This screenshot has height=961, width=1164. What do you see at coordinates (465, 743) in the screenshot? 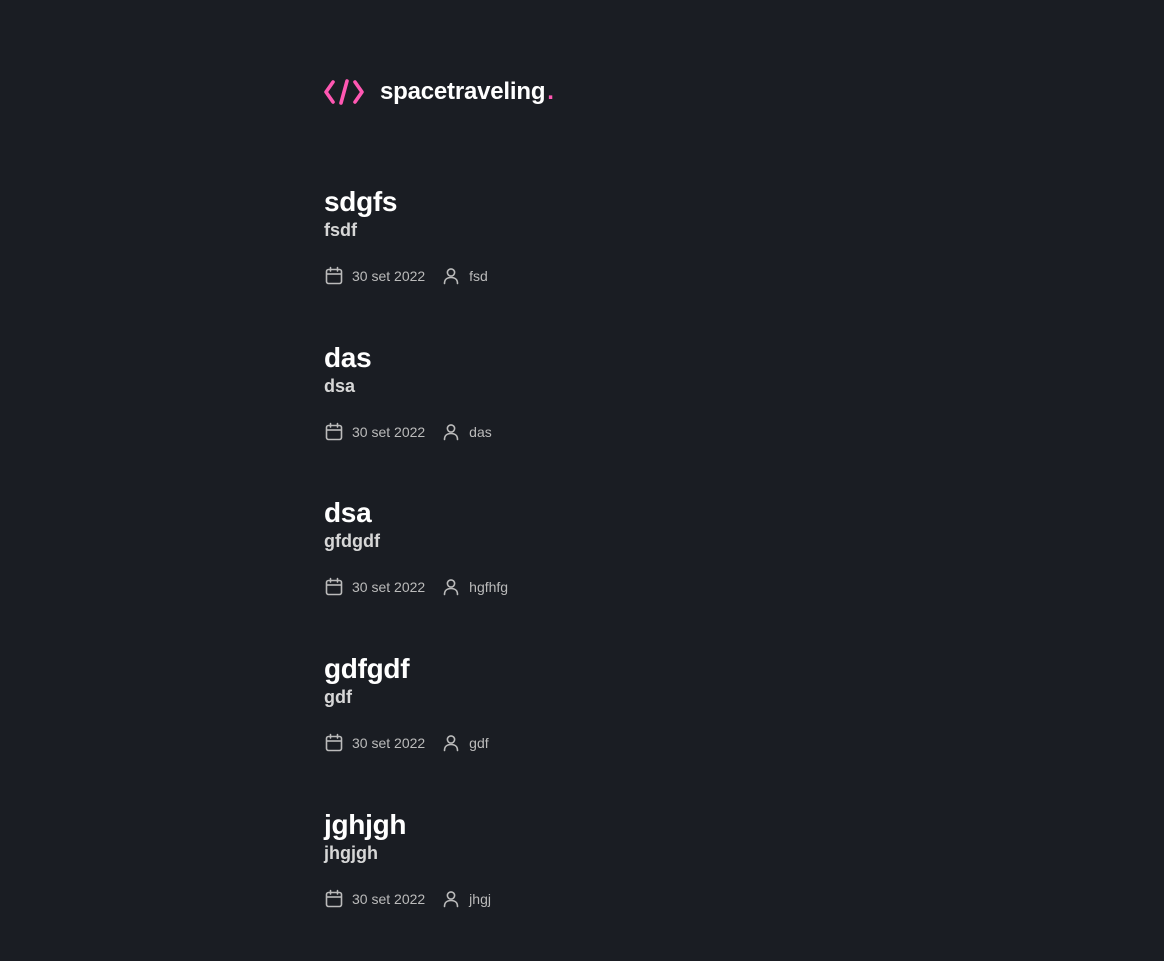
I see `post-author: gdf` at bounding box center [465, 743].